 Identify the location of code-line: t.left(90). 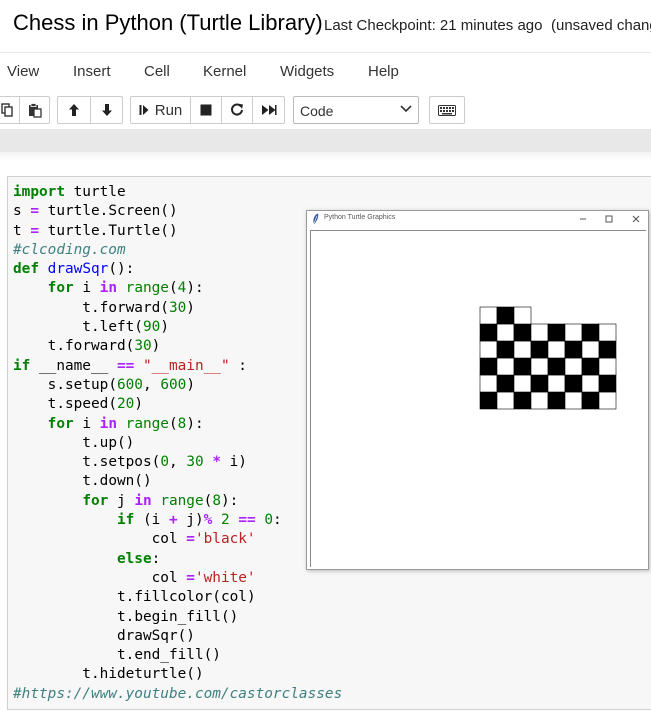
(91, 327).